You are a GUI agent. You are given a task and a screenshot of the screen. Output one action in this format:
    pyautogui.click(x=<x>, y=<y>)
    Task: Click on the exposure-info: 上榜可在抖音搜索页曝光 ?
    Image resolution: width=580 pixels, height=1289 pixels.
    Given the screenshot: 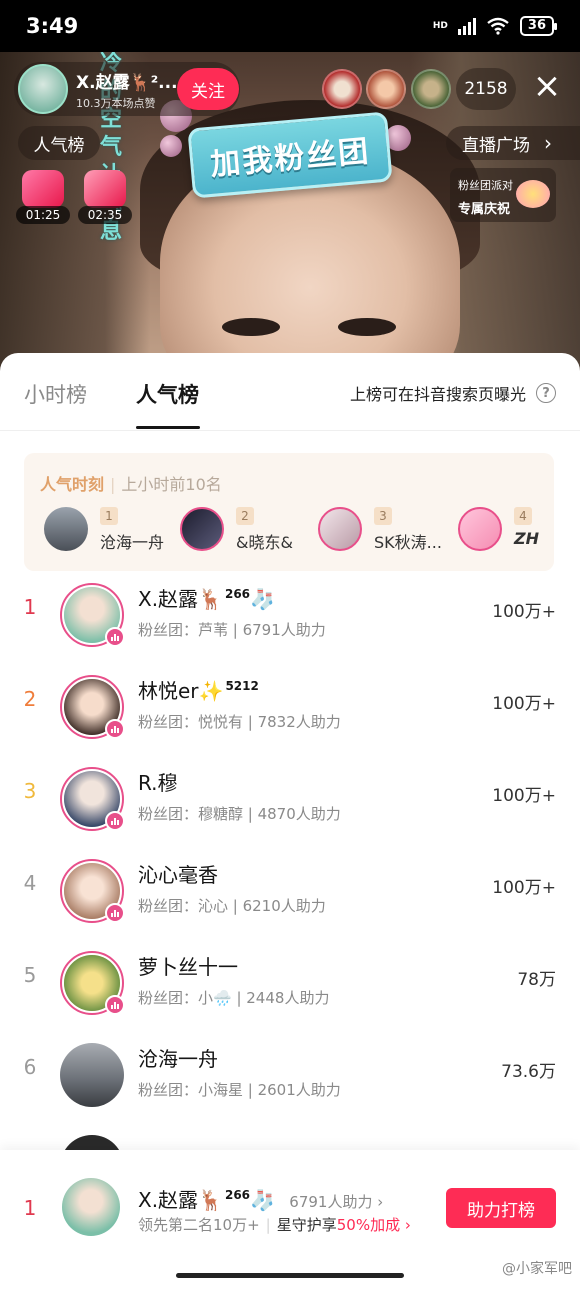 What is the action you would take?
    pyautogui.click(x=453, y=393)
    